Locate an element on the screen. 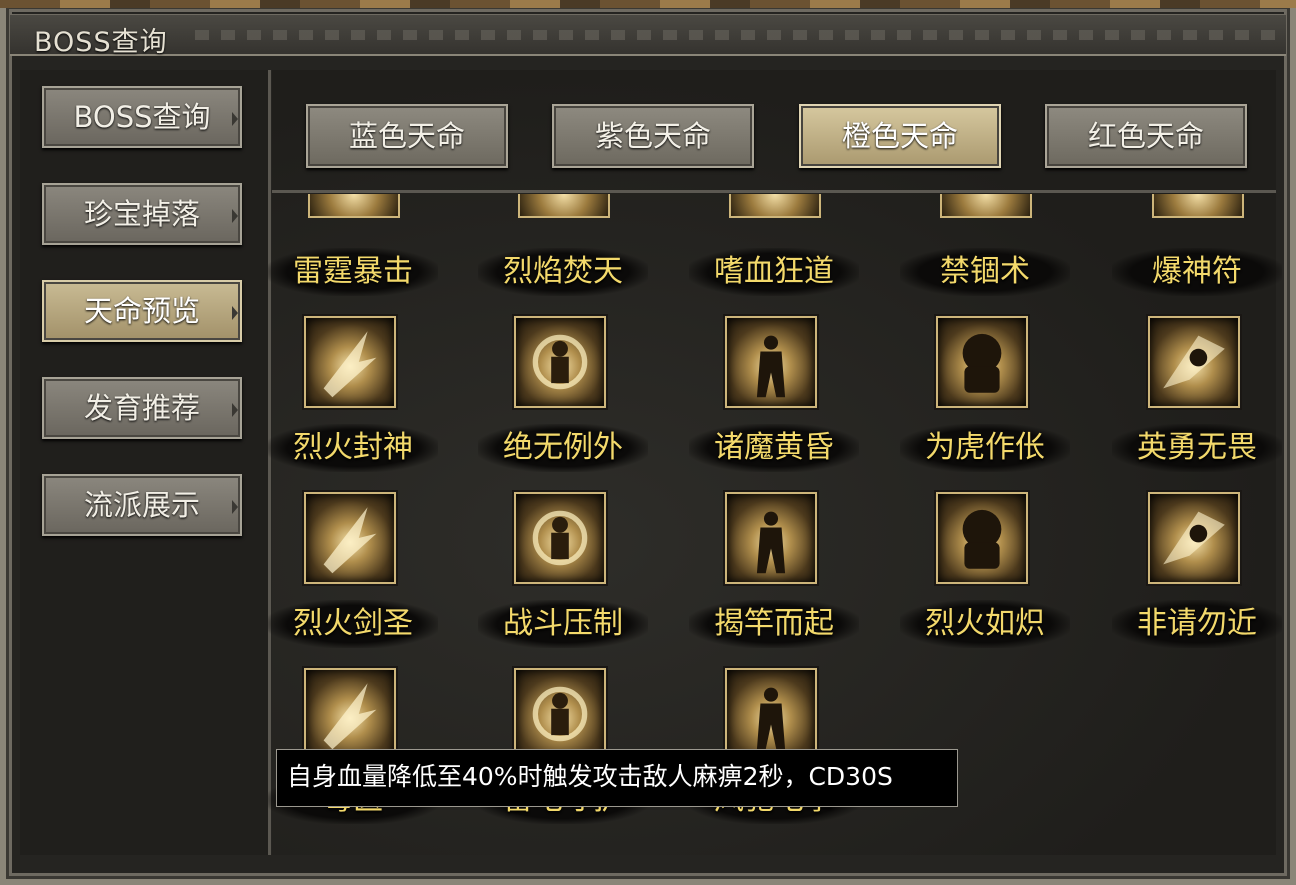 The height and width of the screenshot is (885, 1296). skill-item: 揭竿而起 is located at coordinates (774, 579).